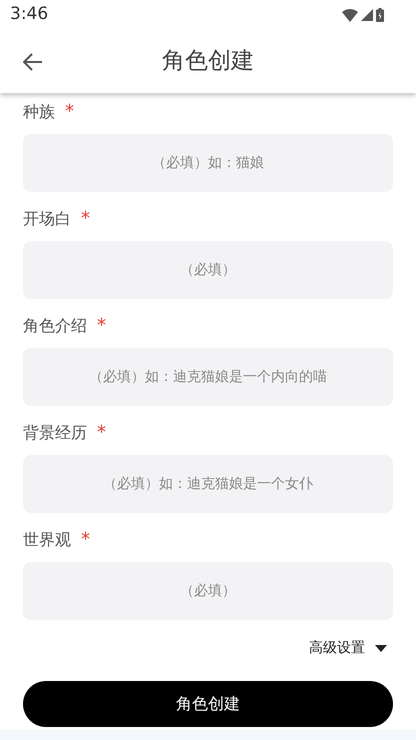  I want to click on dropdown-caret-icon, so click(381, 648).